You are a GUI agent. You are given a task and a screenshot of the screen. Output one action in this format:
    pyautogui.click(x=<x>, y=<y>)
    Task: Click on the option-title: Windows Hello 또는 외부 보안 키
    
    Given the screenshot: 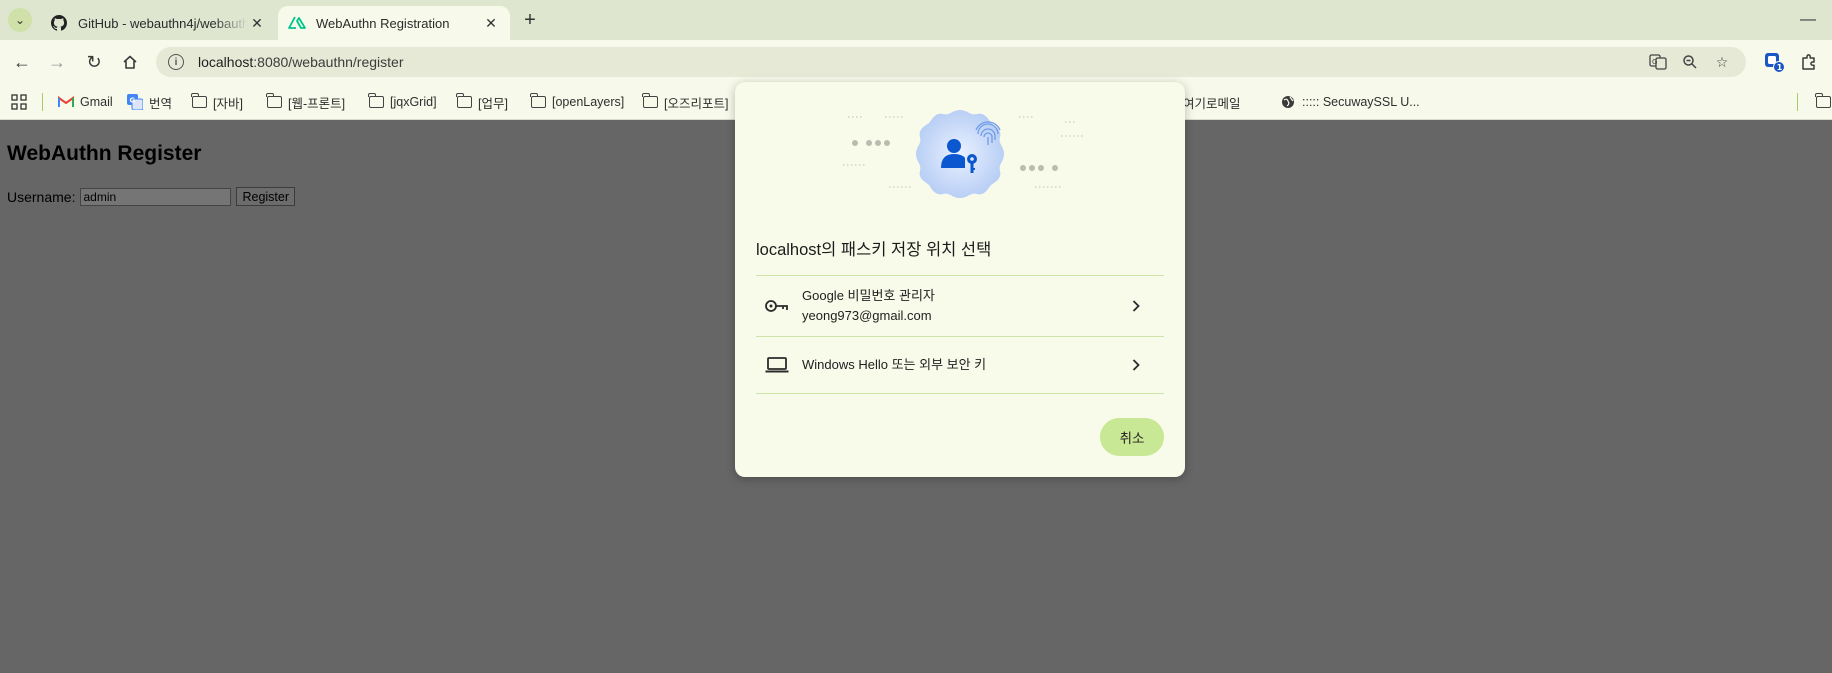 What is the action you would take?
    pyautogui.click(x=894, y=364)
    